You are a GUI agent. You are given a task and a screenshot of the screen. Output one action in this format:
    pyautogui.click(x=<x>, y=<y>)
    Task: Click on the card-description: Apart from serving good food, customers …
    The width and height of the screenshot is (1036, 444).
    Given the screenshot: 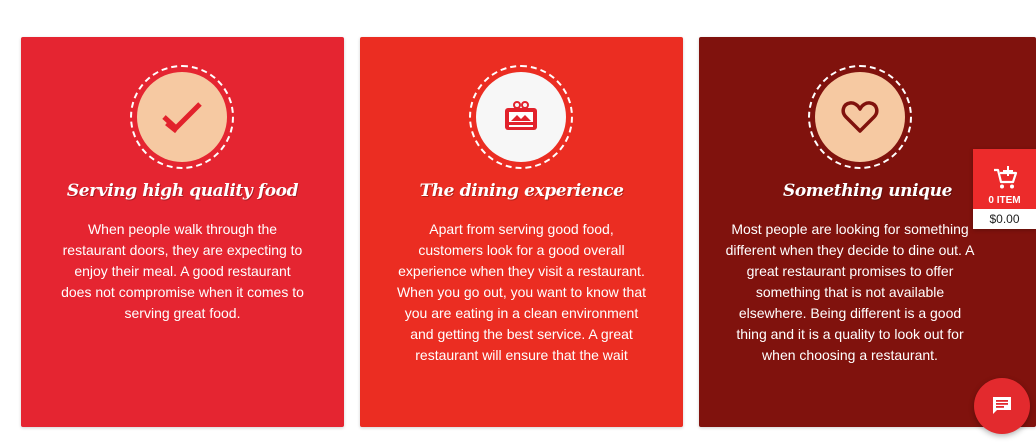 What is the action you would take?
    pyautogui.click(x=521, y=292)
    